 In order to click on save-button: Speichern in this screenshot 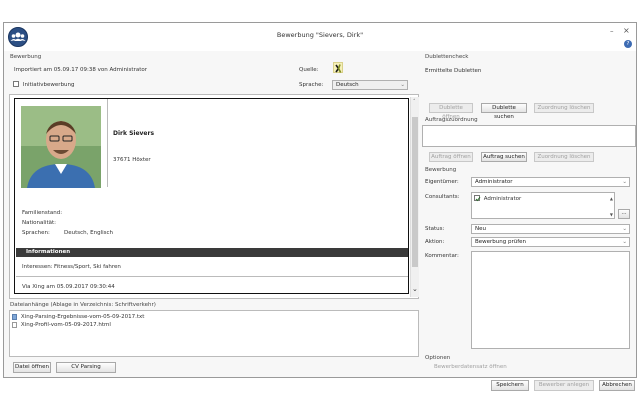, I will do `click(510, 385)`.